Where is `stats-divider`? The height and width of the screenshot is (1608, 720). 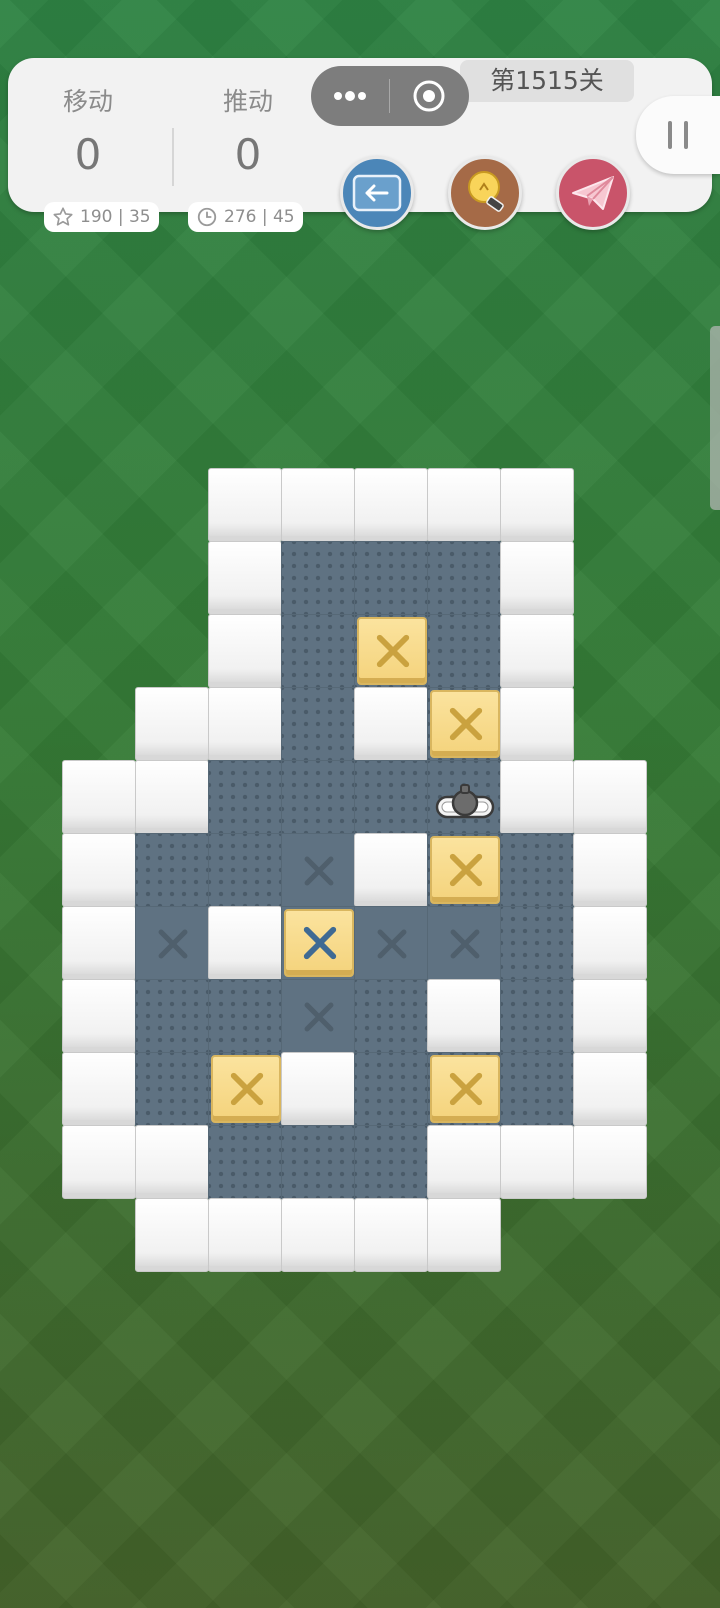 stats-divider is located at coordinates (173, 157).